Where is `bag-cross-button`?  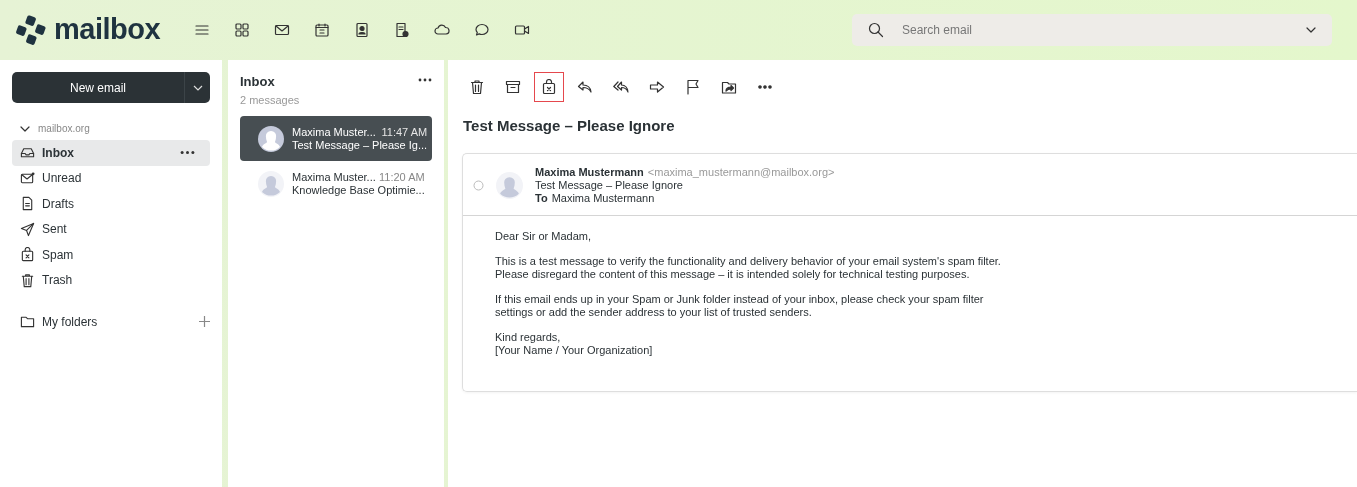 bag-cross-button is located at coordinates (549, 87).